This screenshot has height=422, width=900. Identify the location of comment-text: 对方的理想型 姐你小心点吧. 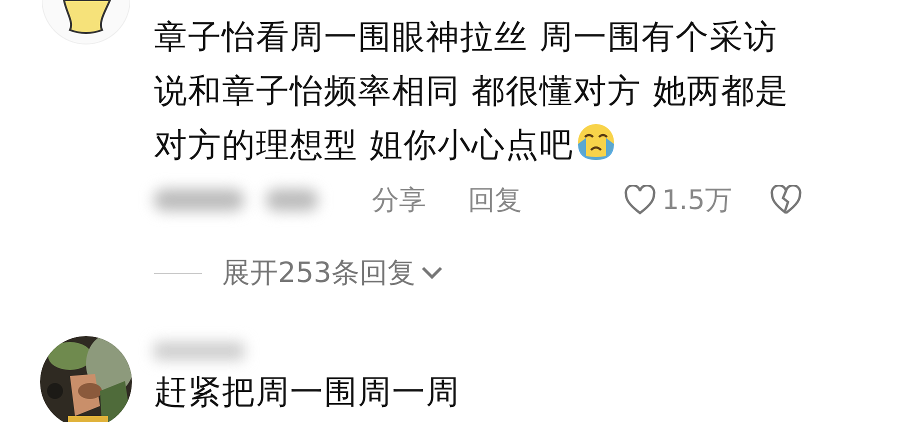
(364, 144).